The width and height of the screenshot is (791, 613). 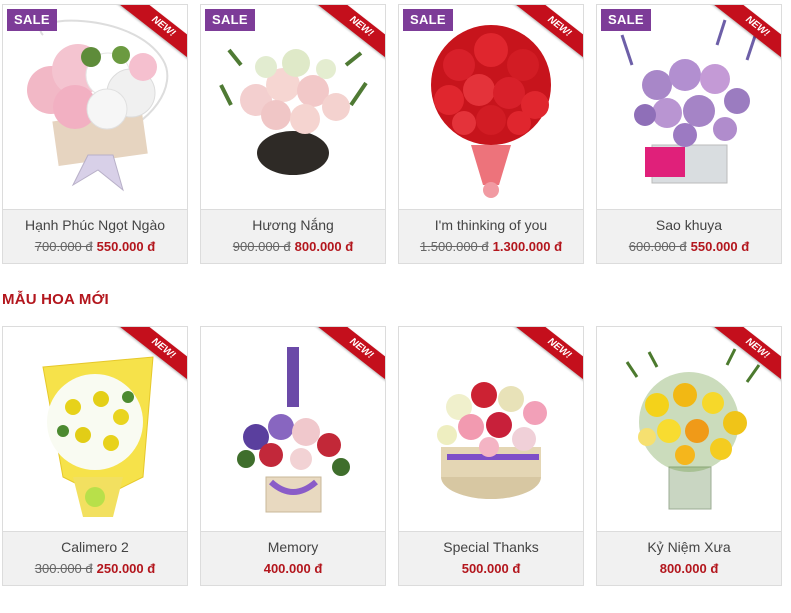 What do you see at coordinates (527, 246) in the screenshot?
I see `current-price: 1.300.000 đ` at bounding box center [527, 246].